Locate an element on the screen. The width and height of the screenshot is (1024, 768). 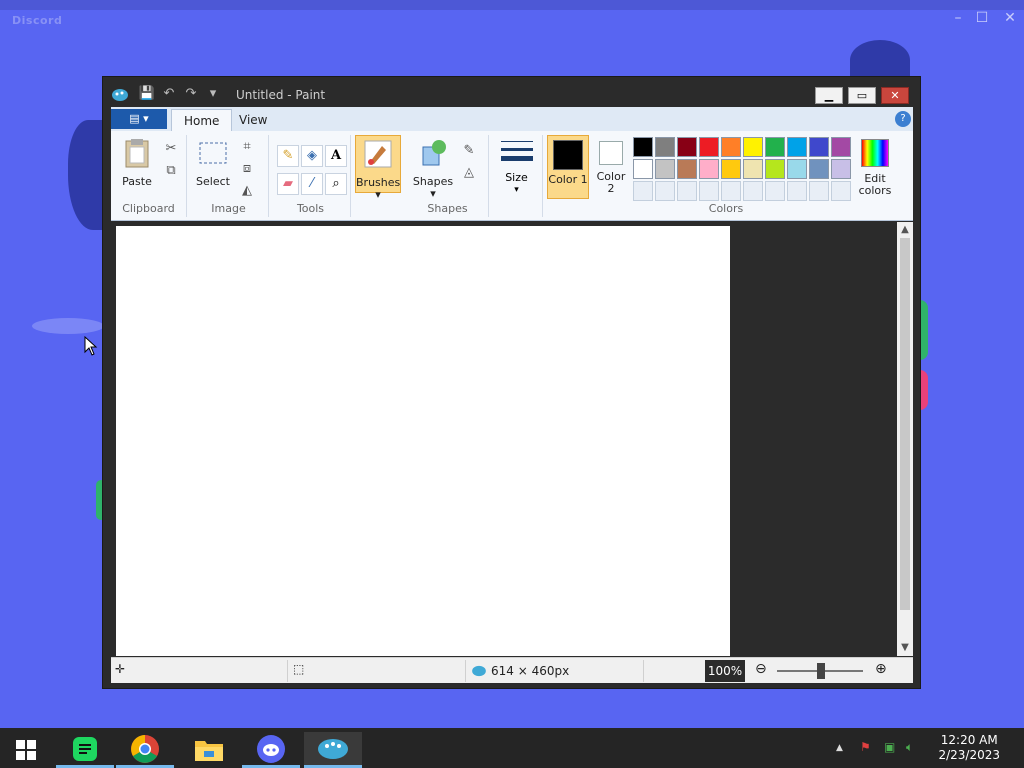
crop-icon: ⌗ is located at coordinates (247, 147).